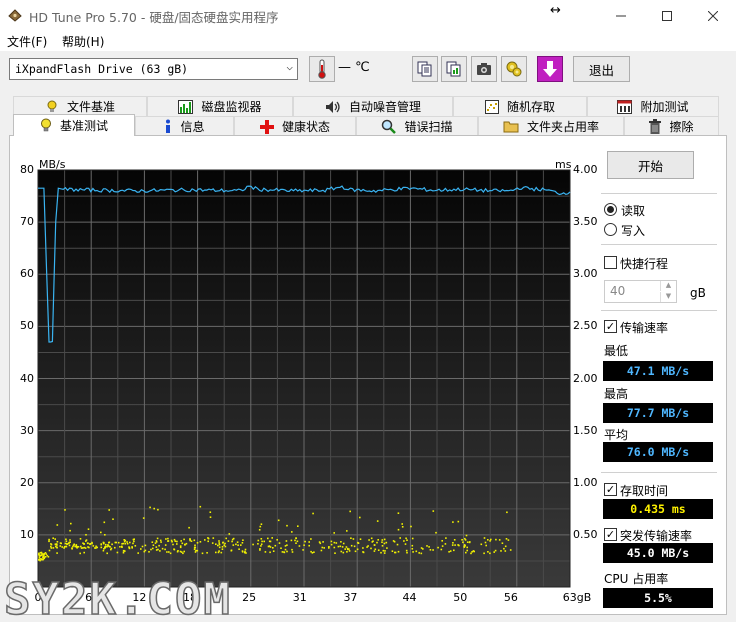  What do you see at coordinates (192, 127) in the screenshot?
I see `tab-label: 信息` at bounding box center [192, 127].